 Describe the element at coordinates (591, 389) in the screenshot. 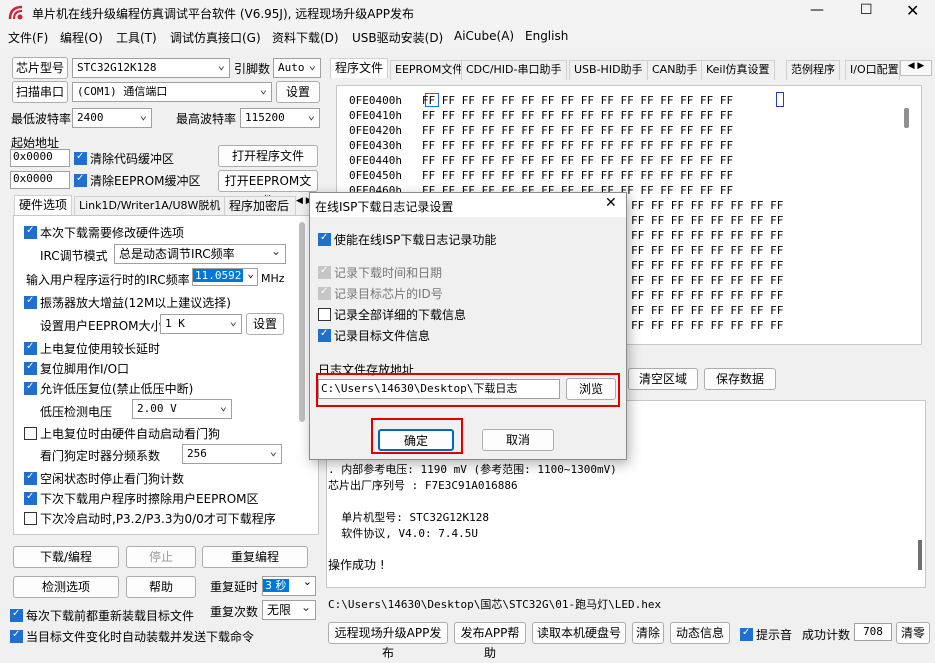

I see `browse-button: 浏览` at that location.